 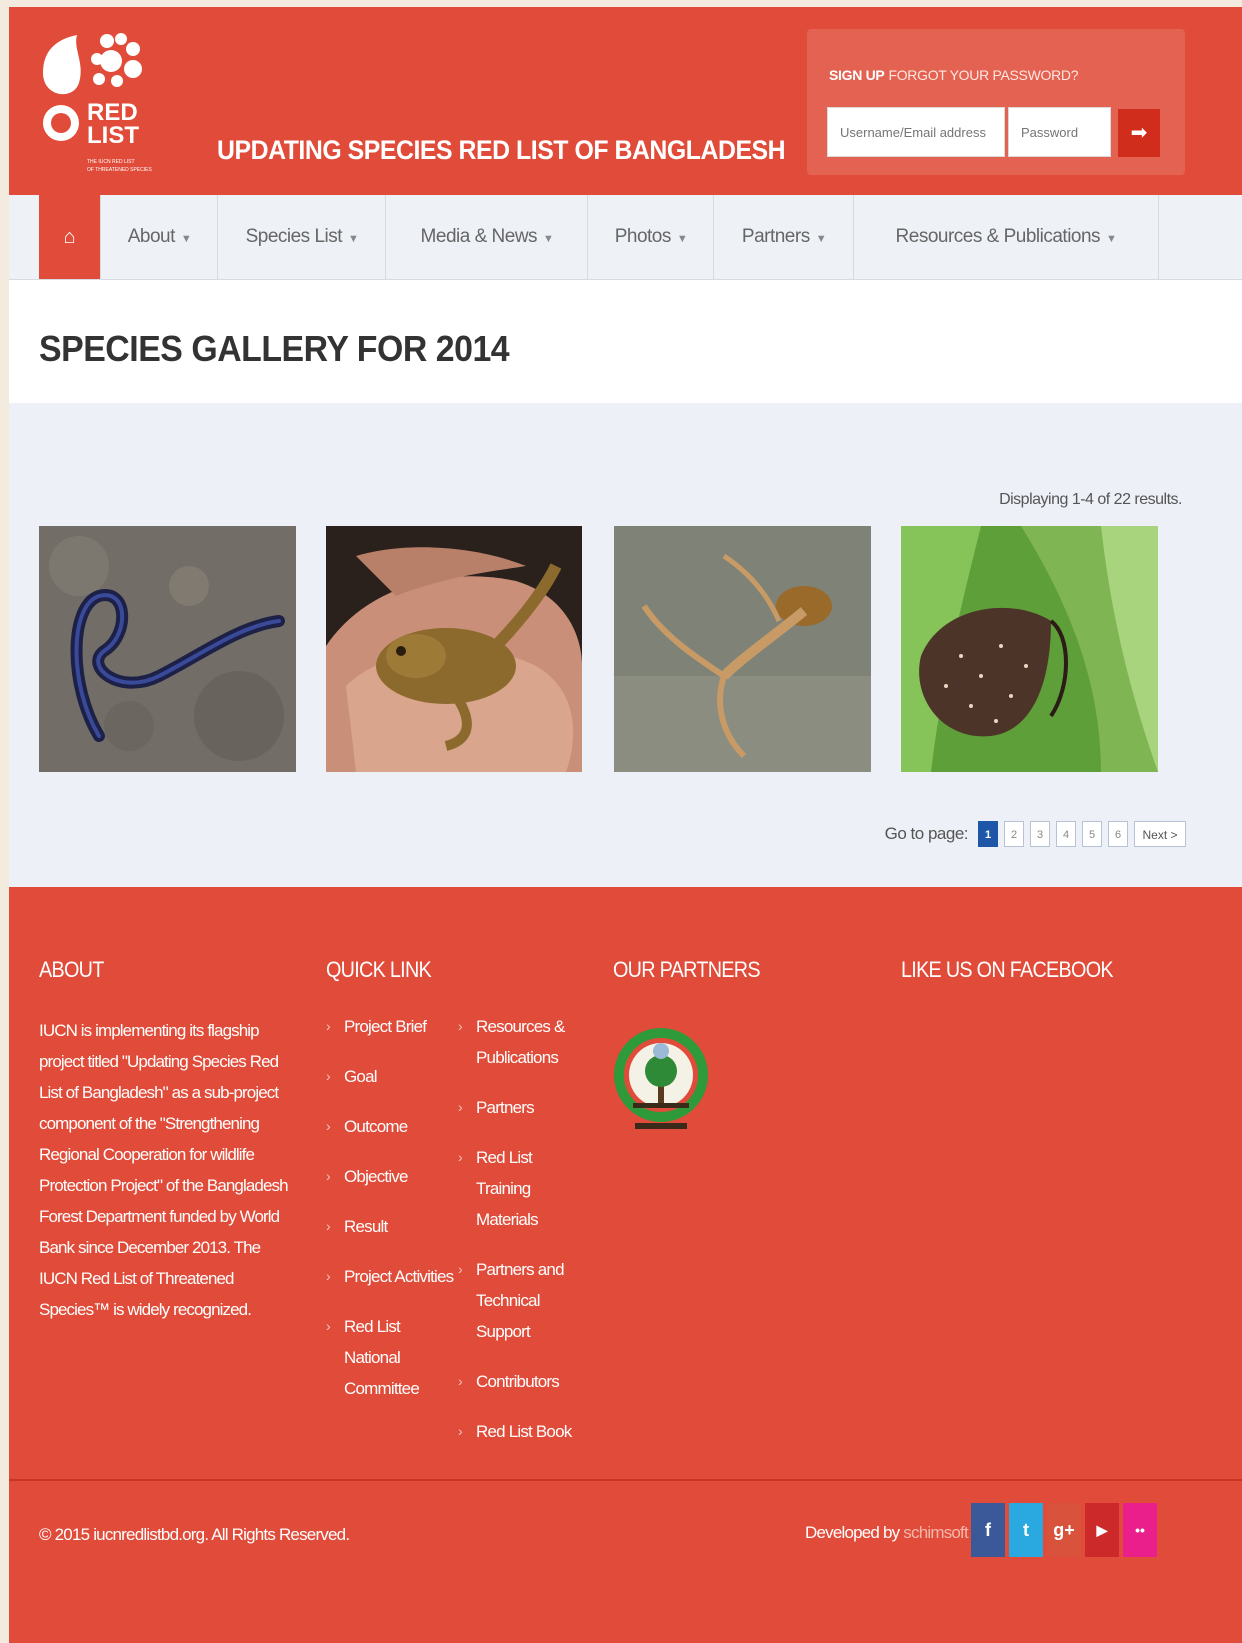 I want to click on flickr-glyph: ••, so click(x=1140, y=1530).